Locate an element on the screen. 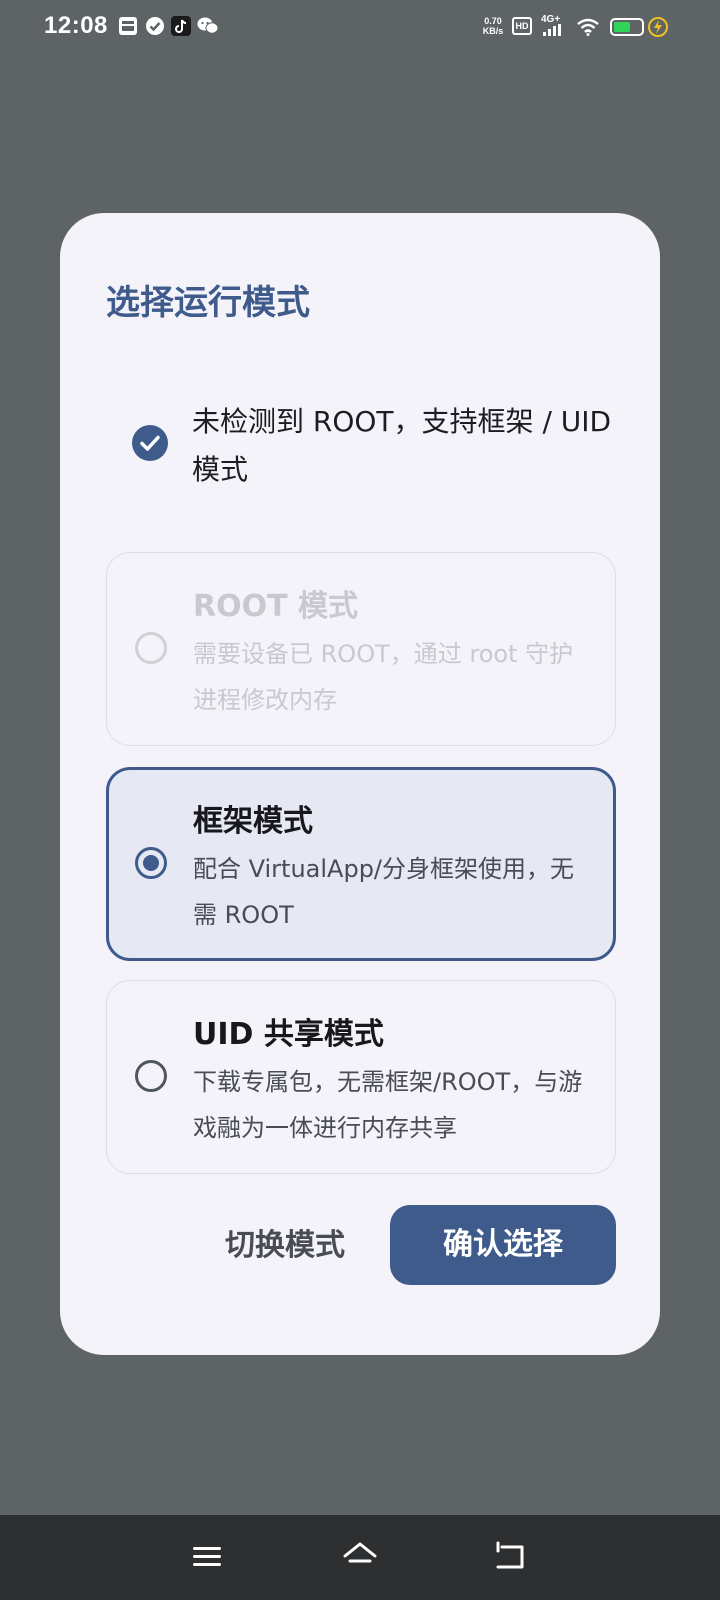 The width and height of the screenshot is (720, 1600). gallery-icon is located at coordinates (128, 26).